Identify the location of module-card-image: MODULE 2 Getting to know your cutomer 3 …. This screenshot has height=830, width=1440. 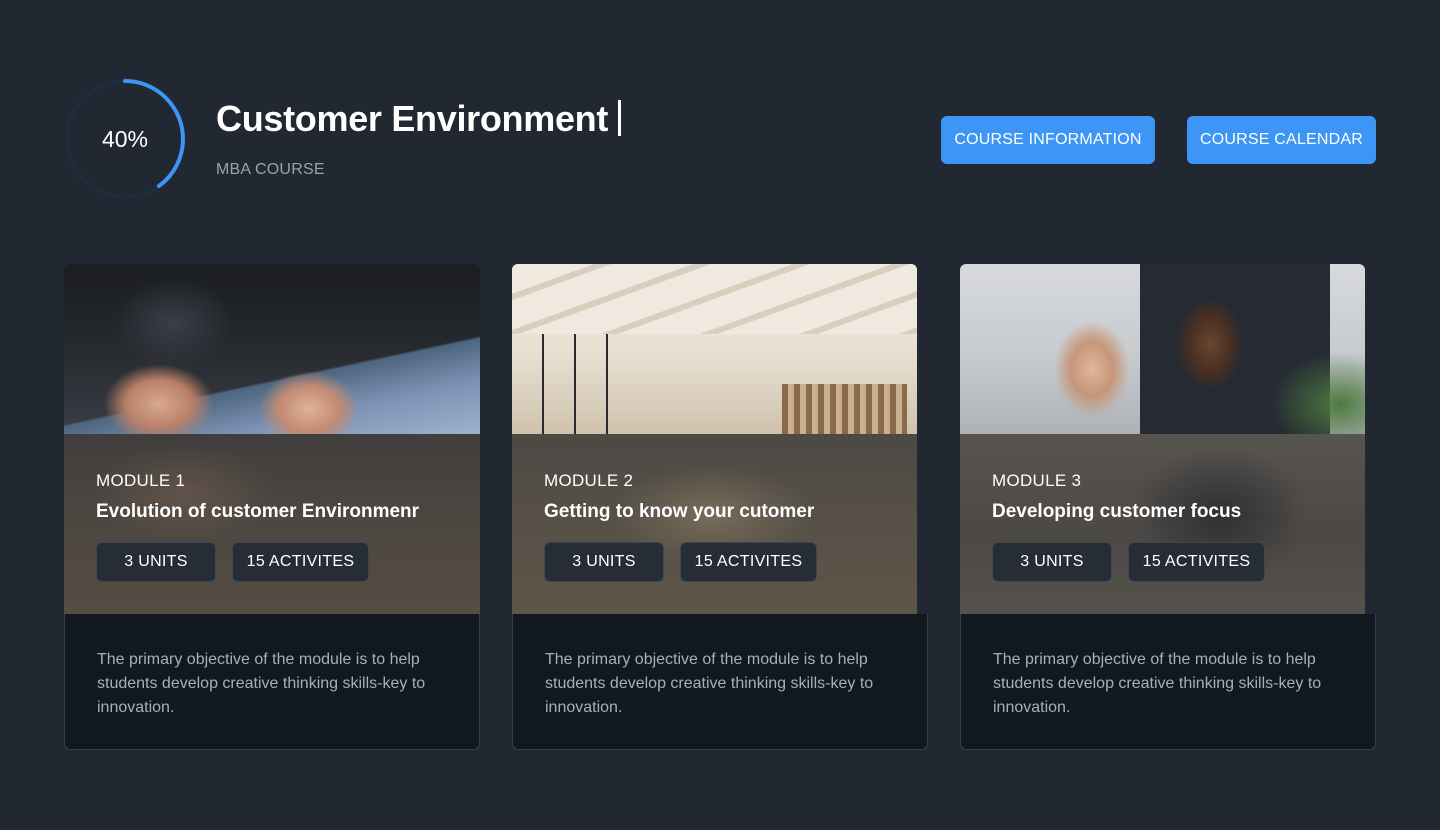
(714, 439).